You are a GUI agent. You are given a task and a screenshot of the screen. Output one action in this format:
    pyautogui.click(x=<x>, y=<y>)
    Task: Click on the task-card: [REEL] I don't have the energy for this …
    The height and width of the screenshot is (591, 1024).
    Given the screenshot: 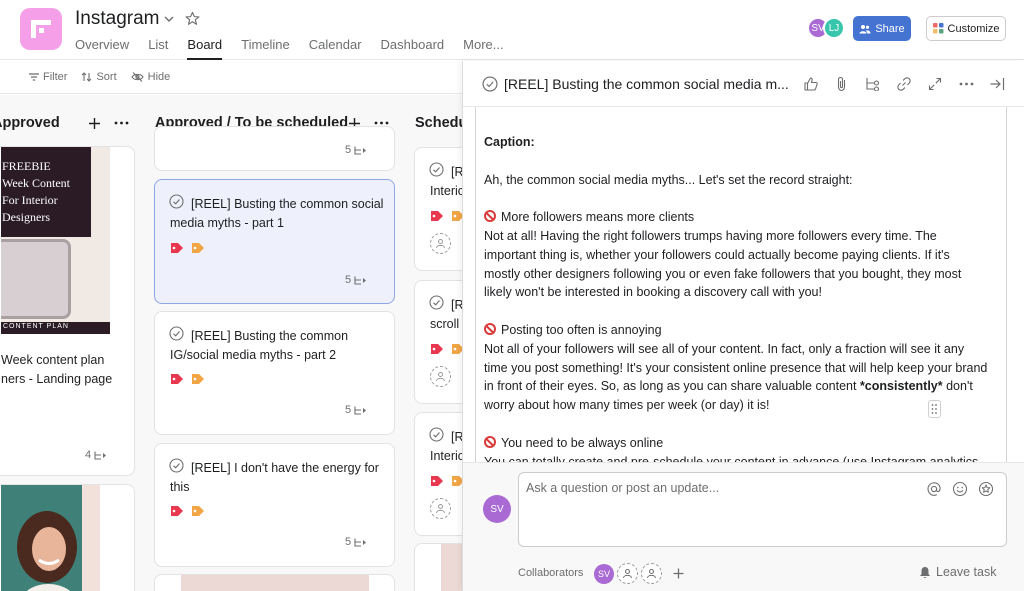 What is the action you would take?
    pyautogui.click(x=274, y=505)
    